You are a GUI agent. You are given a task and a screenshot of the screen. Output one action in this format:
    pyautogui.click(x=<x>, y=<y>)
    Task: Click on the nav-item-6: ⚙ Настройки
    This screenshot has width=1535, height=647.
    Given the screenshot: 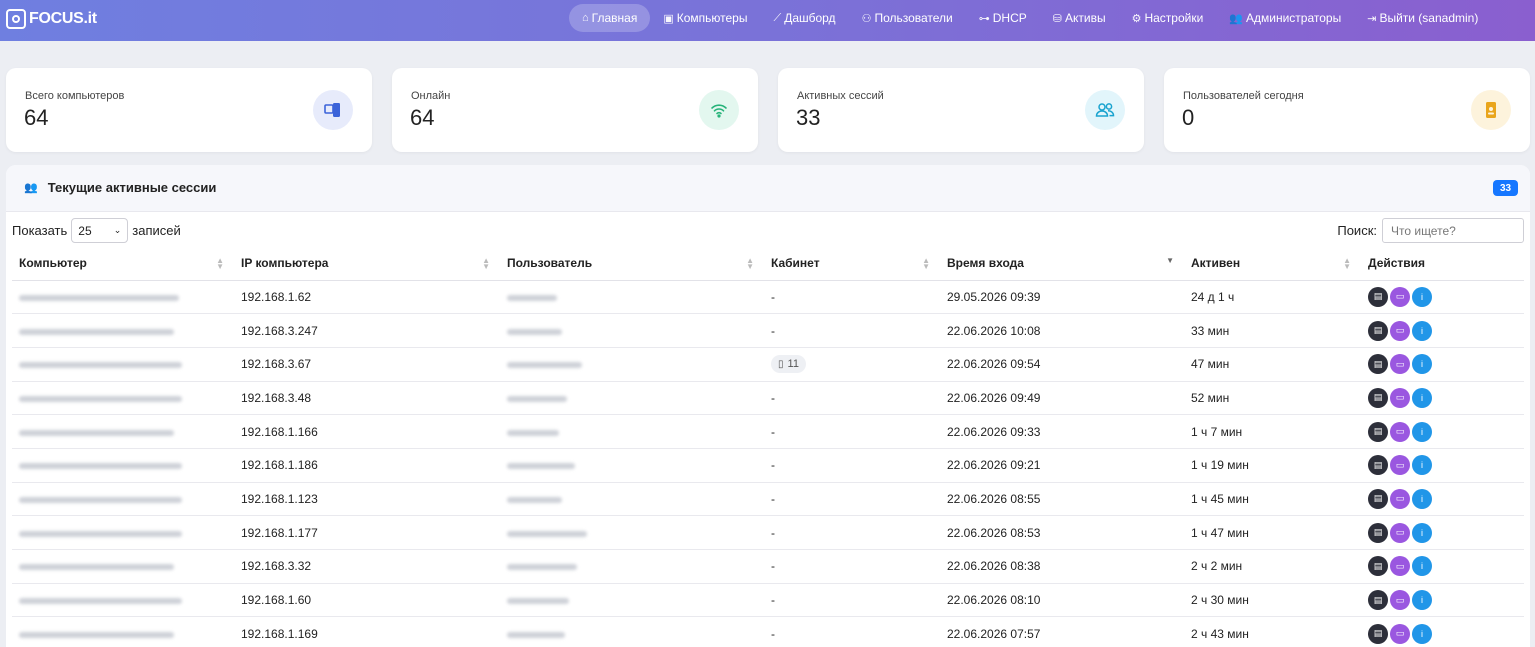 What is the action you would take?
    pyautogui.click(x=1168, y=18)
    